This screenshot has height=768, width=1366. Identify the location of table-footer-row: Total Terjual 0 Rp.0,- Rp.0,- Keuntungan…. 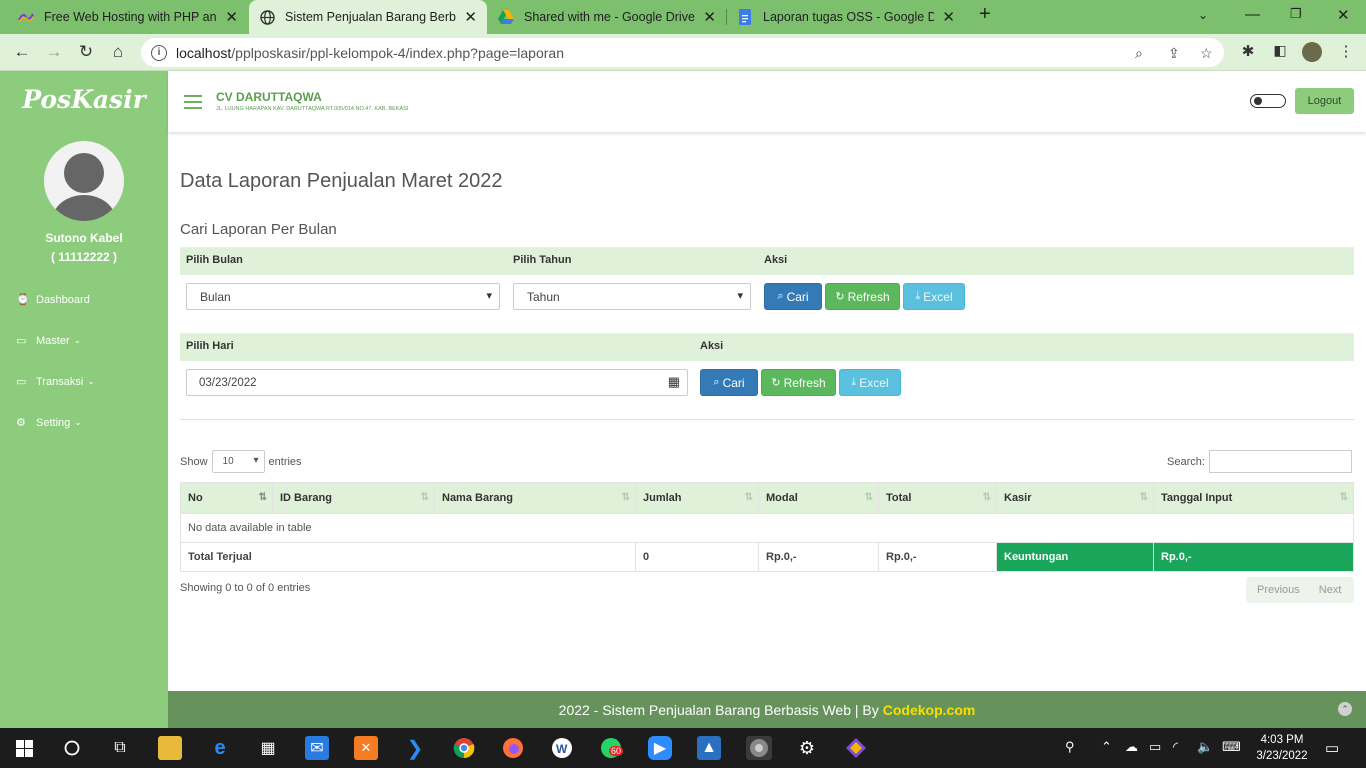
(767, 557).